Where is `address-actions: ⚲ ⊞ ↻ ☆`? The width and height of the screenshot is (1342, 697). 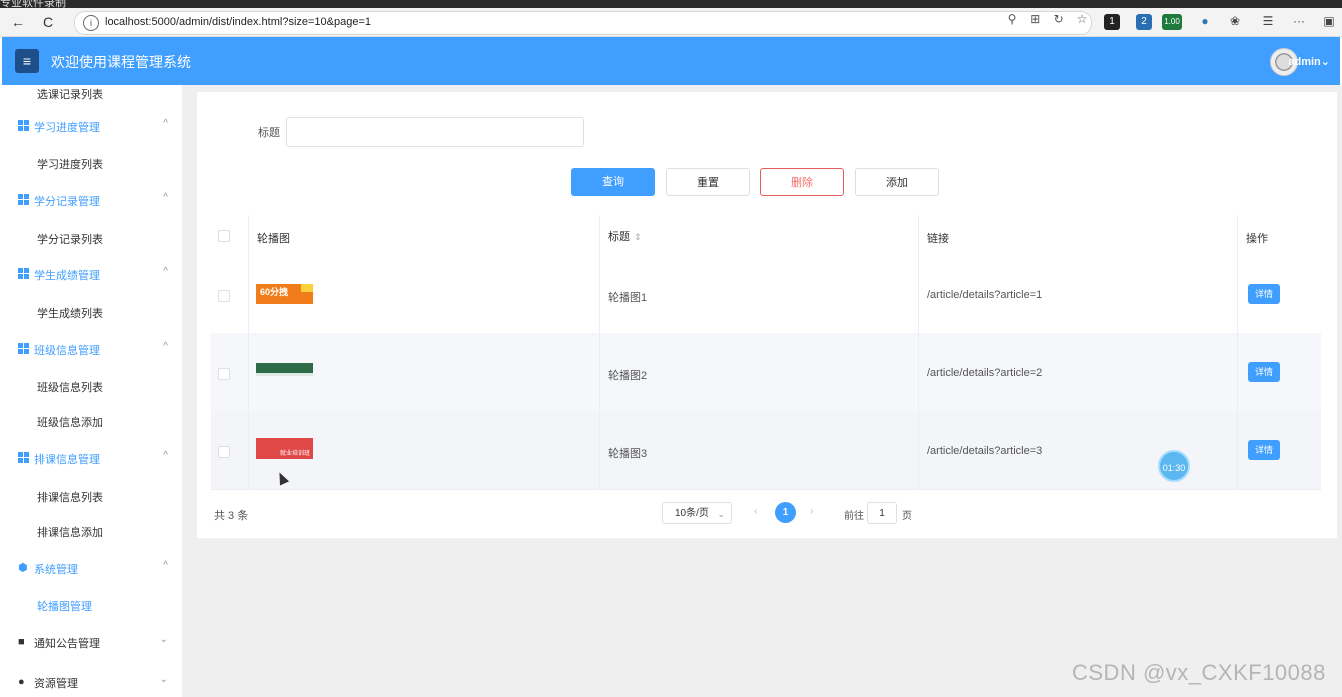
address-actions: ⚲ ⊞ ↻ ☆ is located at coordinates (1047, 19).